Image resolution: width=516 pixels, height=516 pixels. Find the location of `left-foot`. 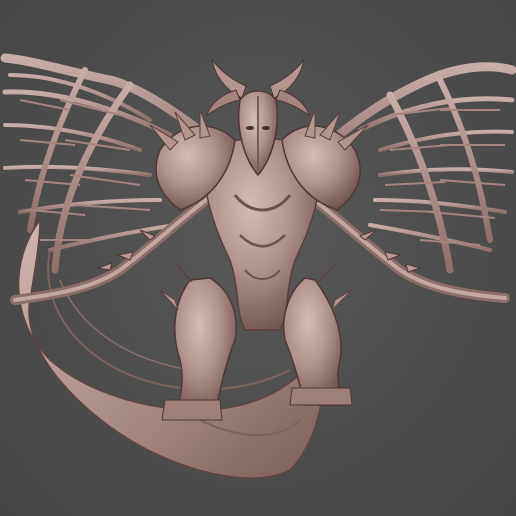

left-foot is located at coordinates (192, 410).